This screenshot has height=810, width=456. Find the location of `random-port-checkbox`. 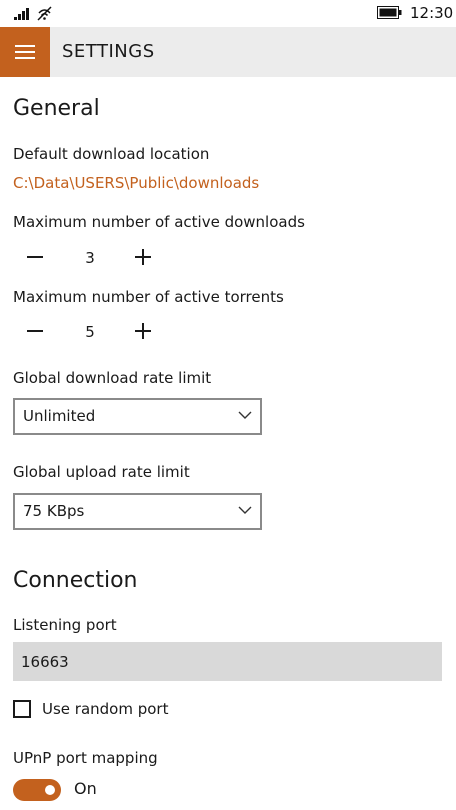

random-port-checkbox is located at coordinates (22, 709).